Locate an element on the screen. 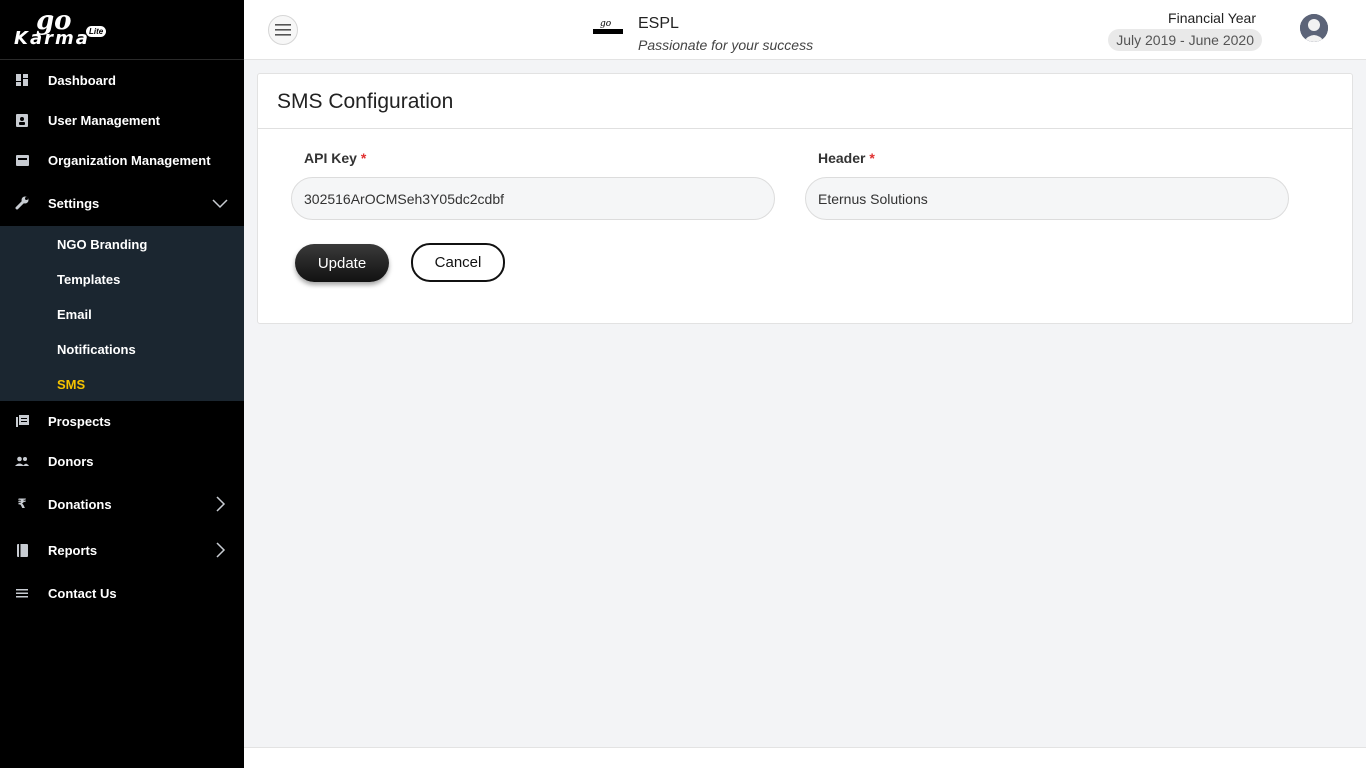 The height and width of the screenshot is (768, 1366). sidebar-item-label: Dashboard is located at coordinates (82, 80).